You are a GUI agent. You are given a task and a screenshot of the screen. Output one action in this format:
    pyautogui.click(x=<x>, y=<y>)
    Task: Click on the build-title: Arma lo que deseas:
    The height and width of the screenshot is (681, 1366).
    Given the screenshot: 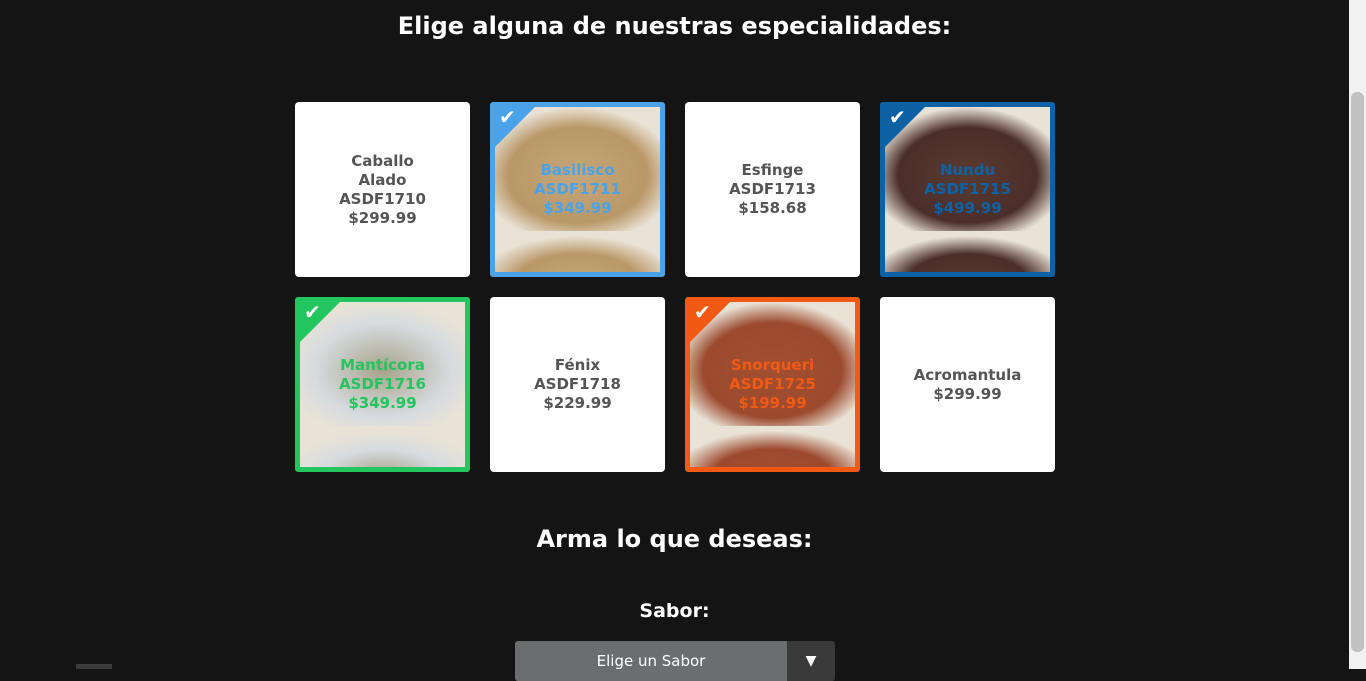 What is the action you would take?
    pyautogui.click(x=674, y=539)
    